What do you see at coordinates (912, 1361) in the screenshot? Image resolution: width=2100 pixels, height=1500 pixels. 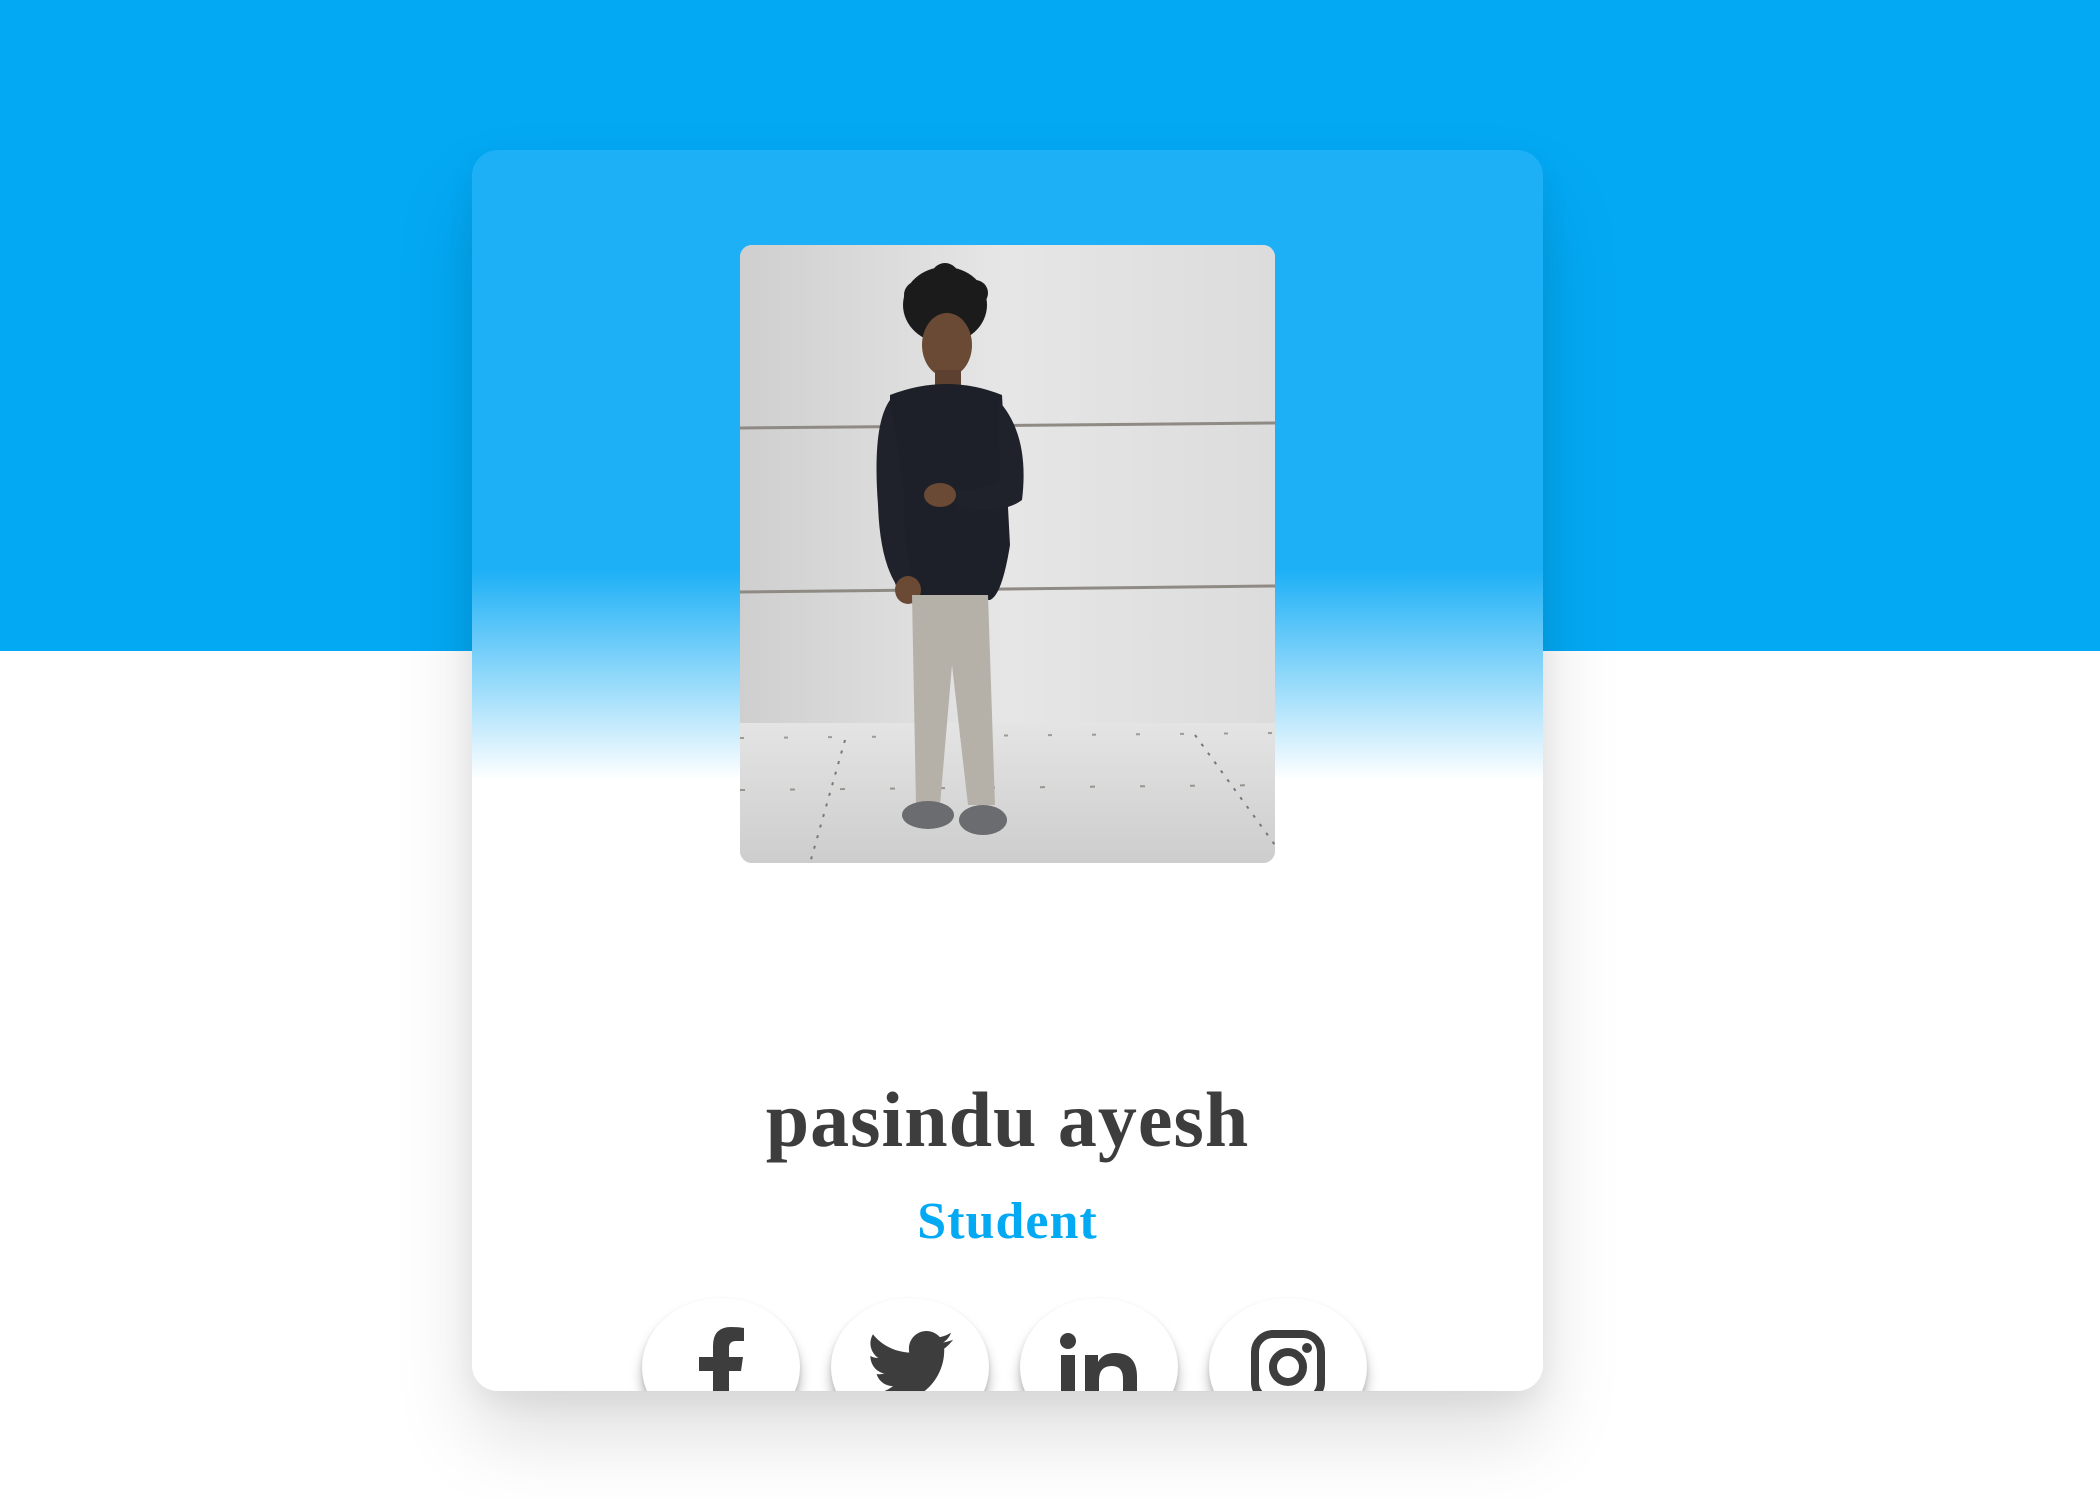 I see `twitter-icon` at bounding box center [912, 1361].